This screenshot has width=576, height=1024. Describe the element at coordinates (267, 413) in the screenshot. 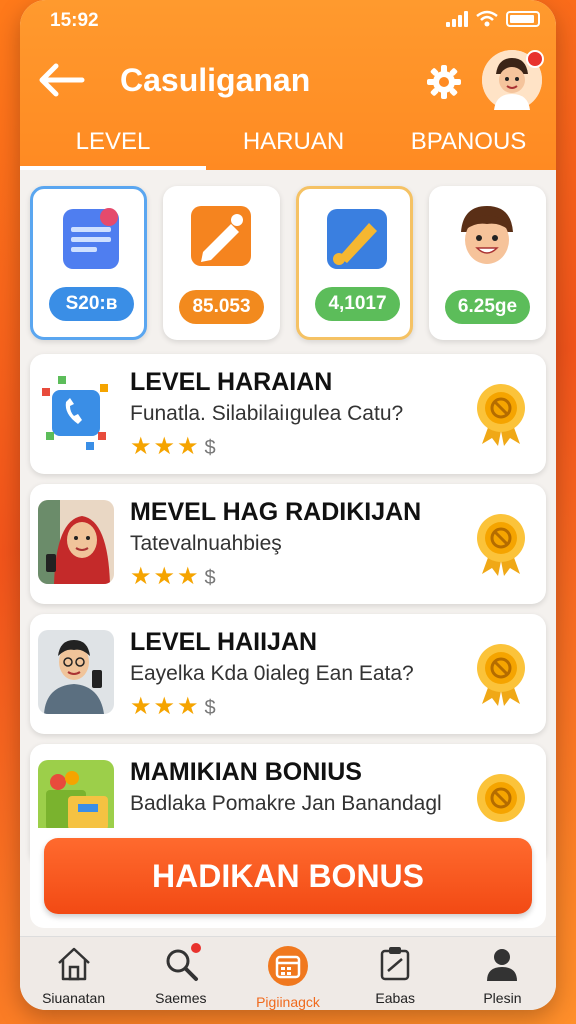

I see `item-subtitle: Funatla. Silabilaiıgulea Catu?` at that location.